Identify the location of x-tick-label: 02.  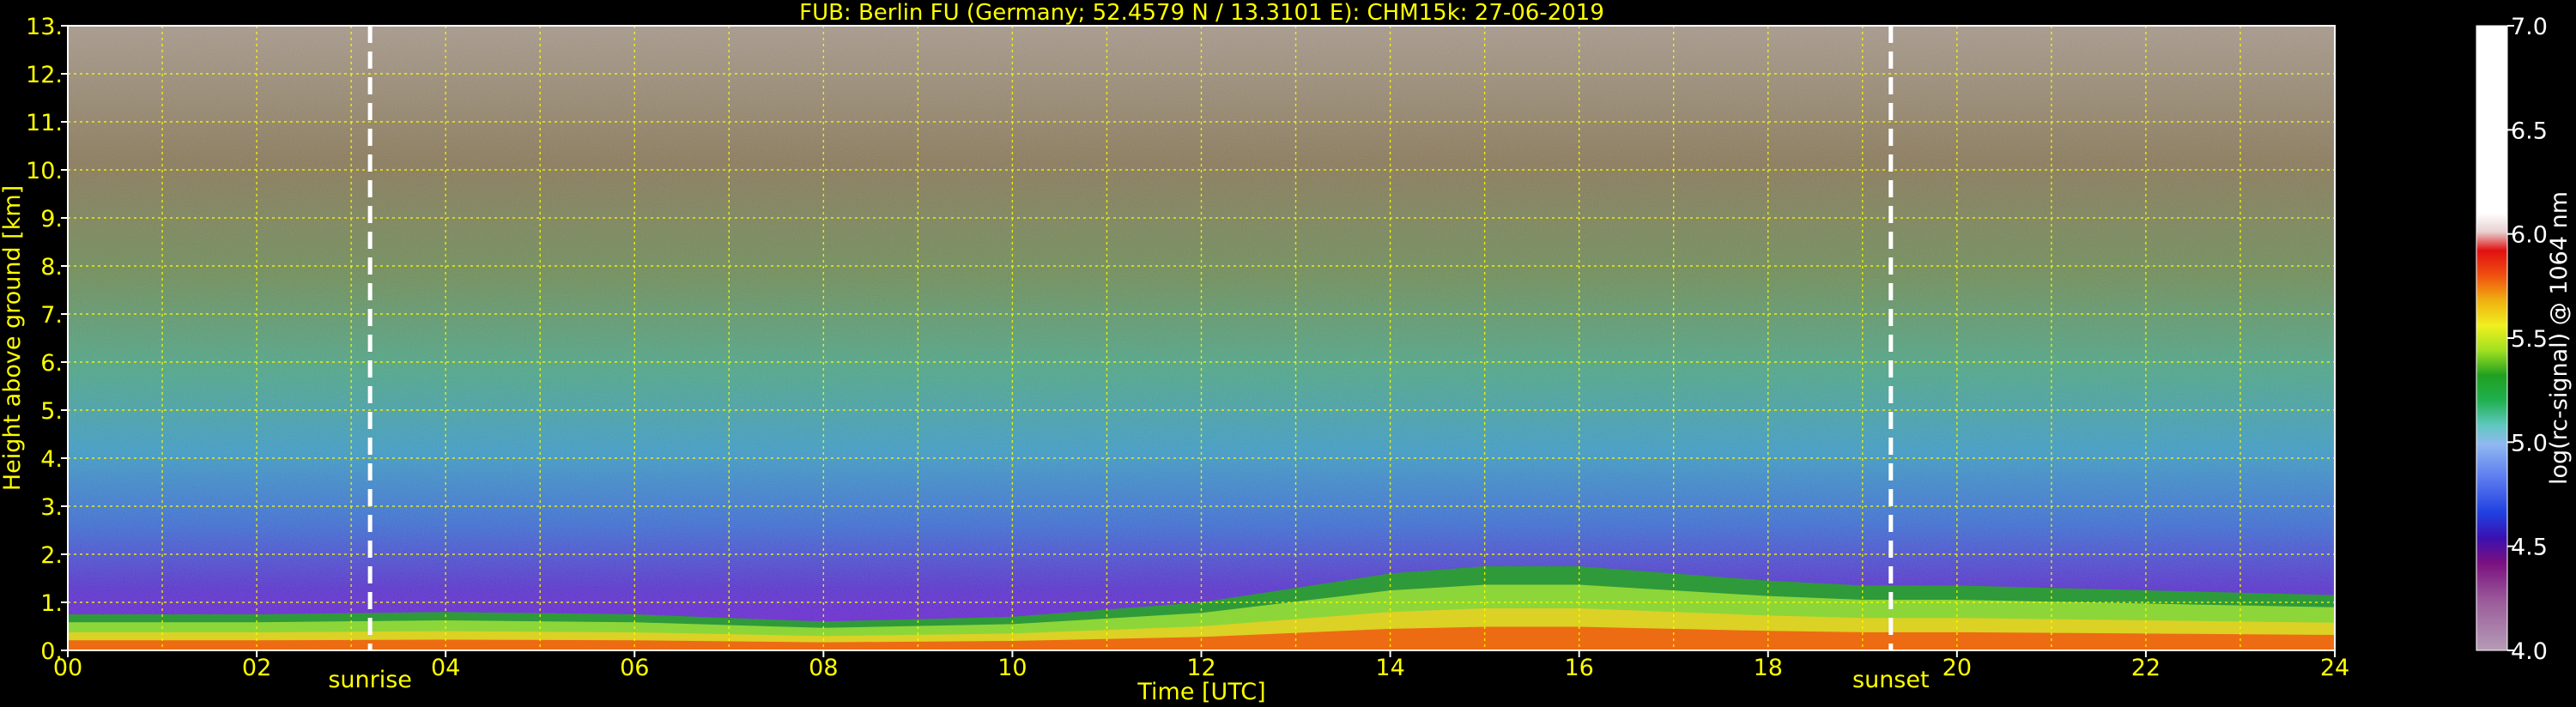
(256, 668).